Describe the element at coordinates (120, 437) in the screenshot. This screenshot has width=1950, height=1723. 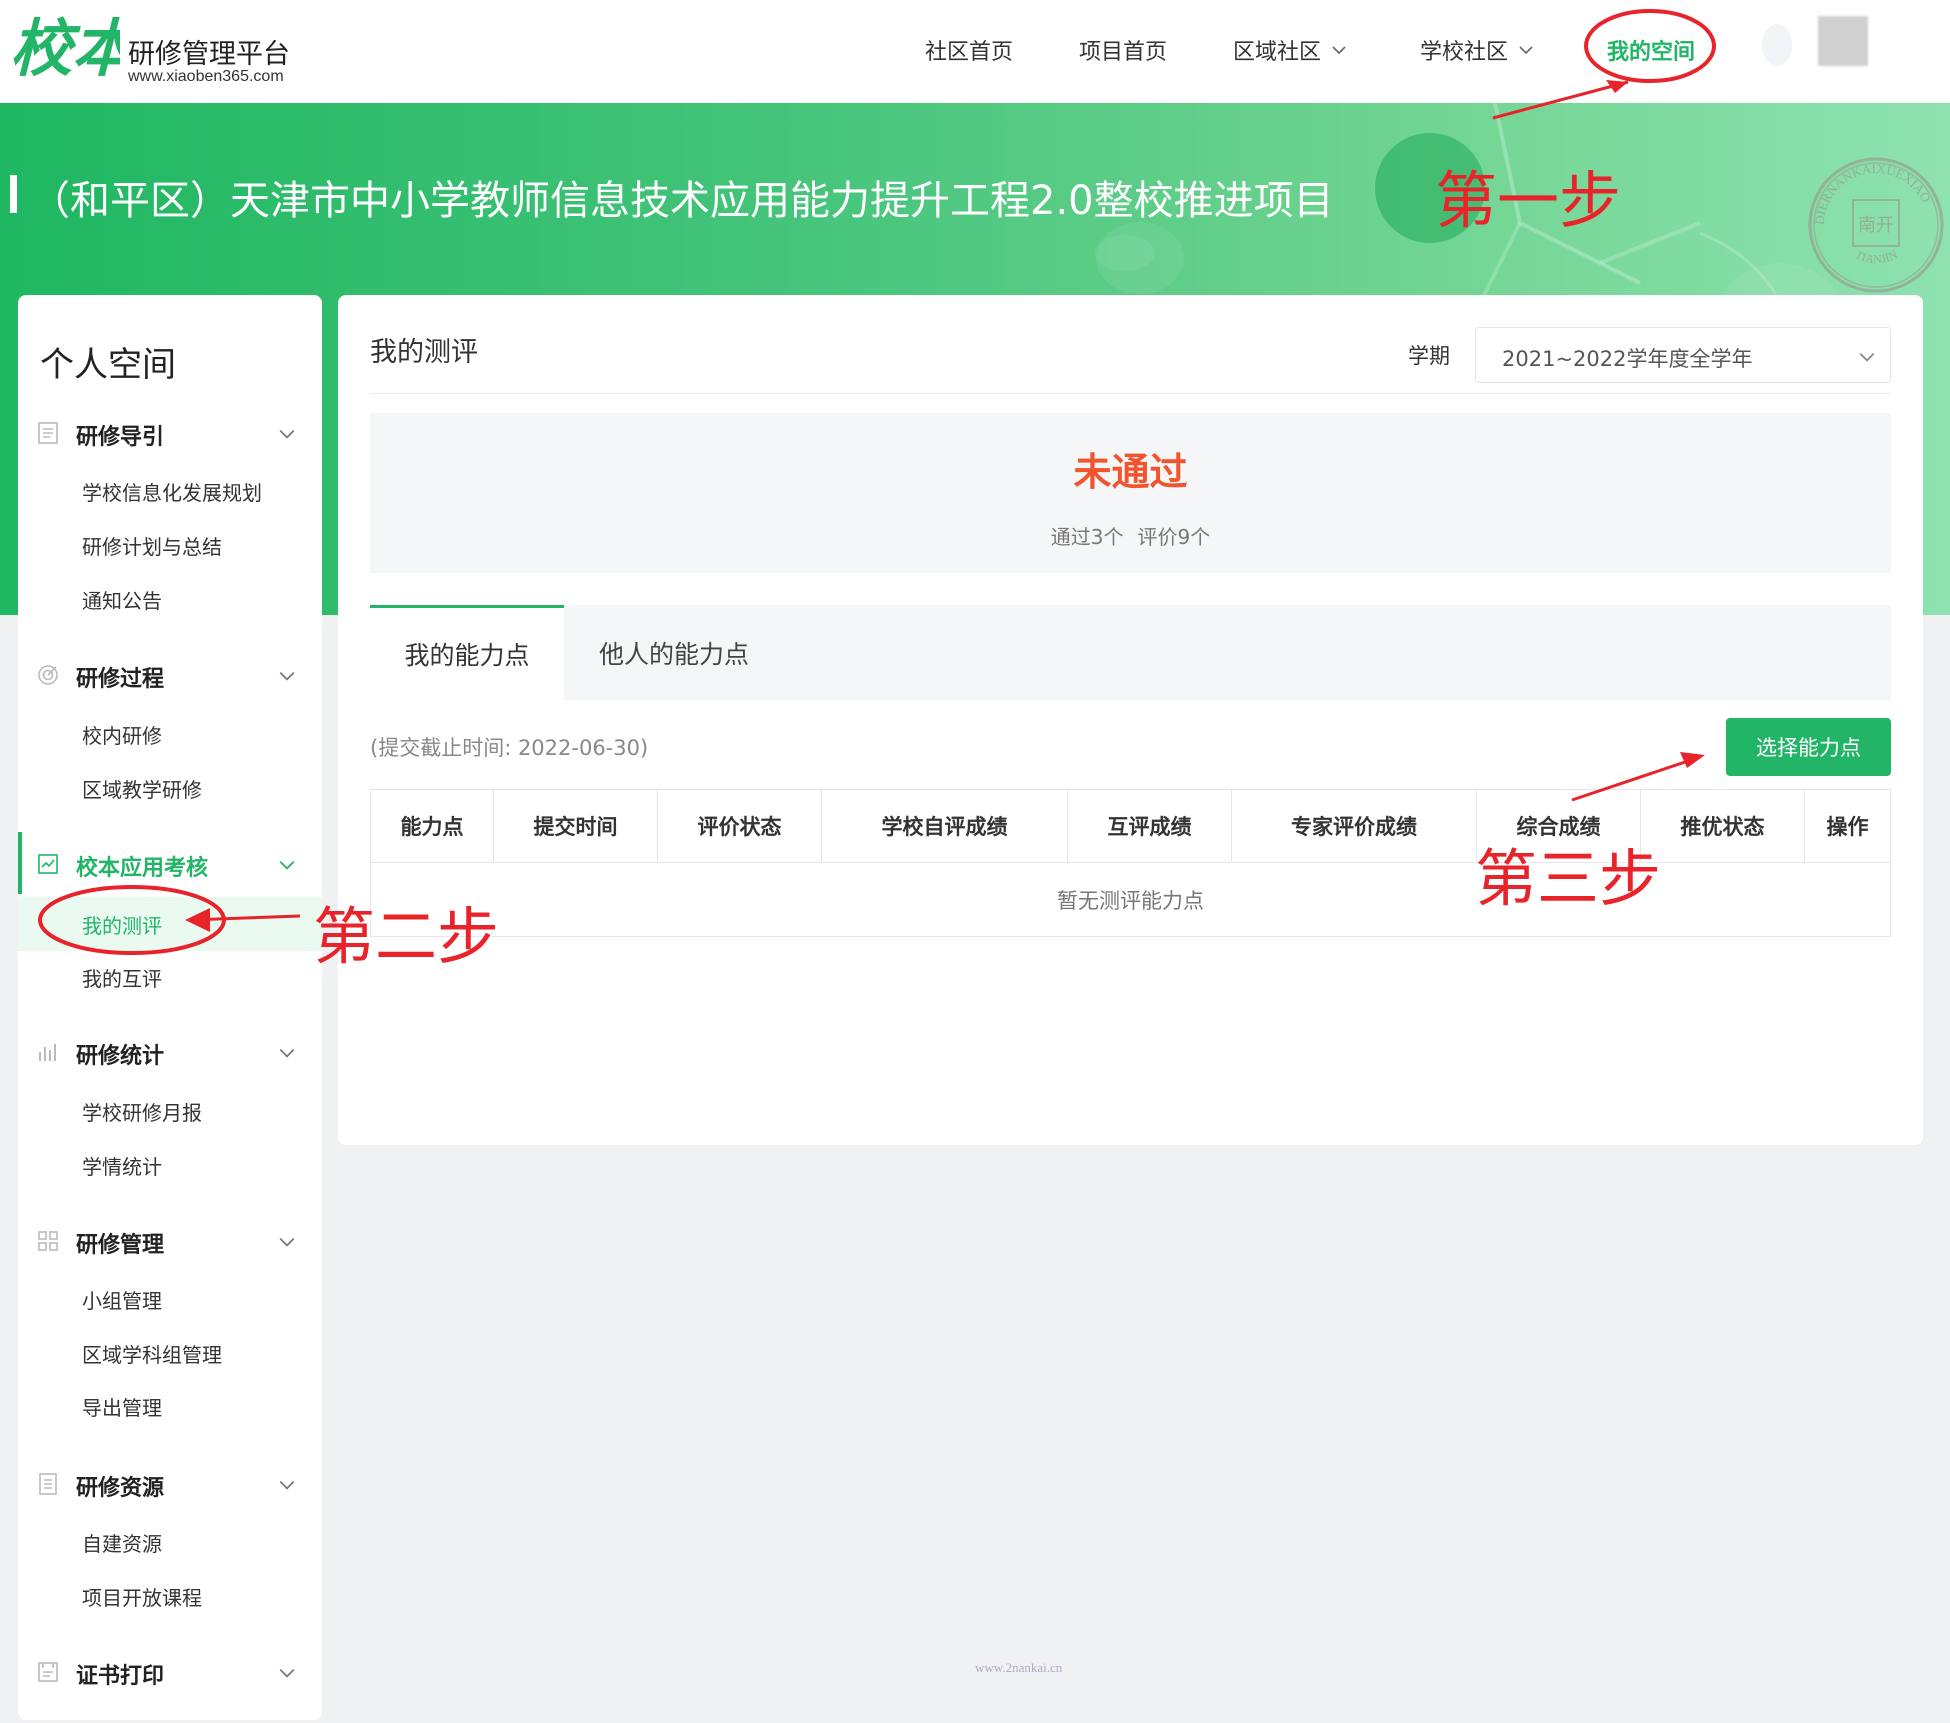
I see `sidebar-group-label: 研修导引` at that location.